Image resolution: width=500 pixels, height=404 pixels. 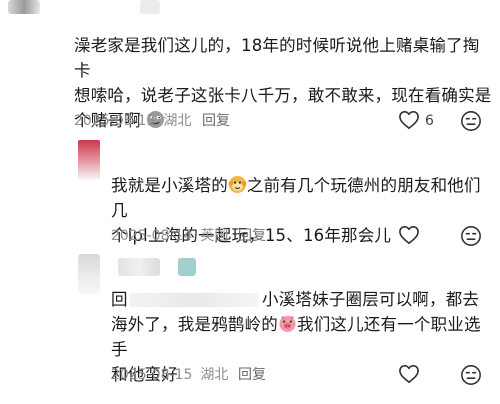 What do you see at coordinates (187, 267) in the screenshot?
I see `badge-fragment` at bounding box center [187, 267].